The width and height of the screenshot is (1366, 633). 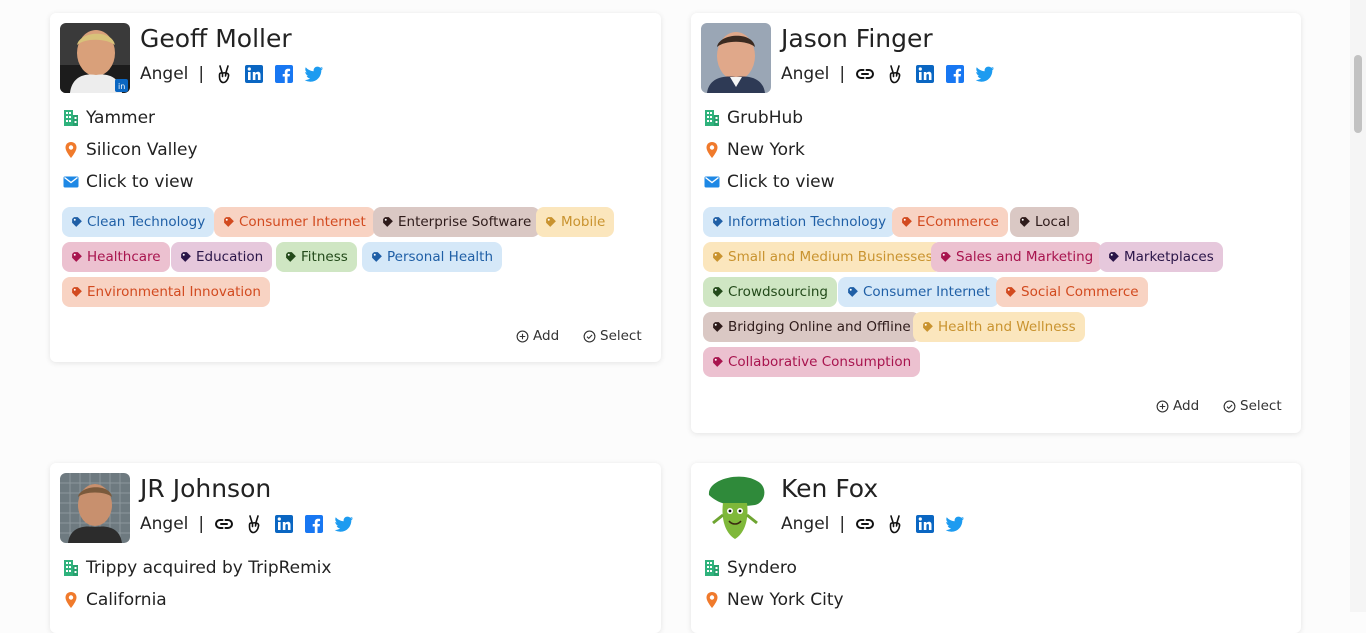 I want to click on industry-tag: ECommerce, so click(x=950, y=222).